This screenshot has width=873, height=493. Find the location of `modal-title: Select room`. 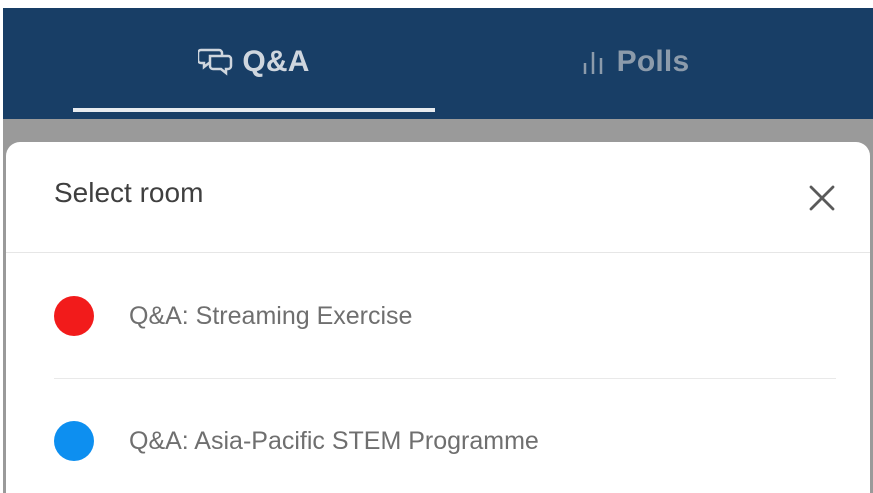

modal-title: Select room is located at coordinates (129, 192).